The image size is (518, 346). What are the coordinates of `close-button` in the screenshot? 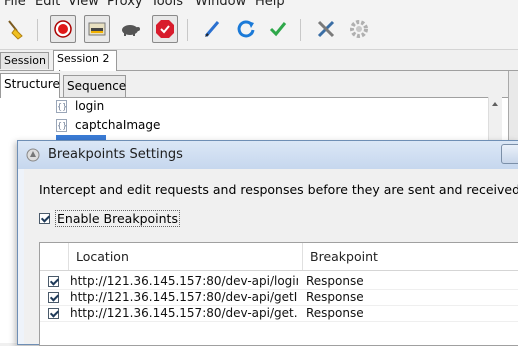 It's located at (509, 154).